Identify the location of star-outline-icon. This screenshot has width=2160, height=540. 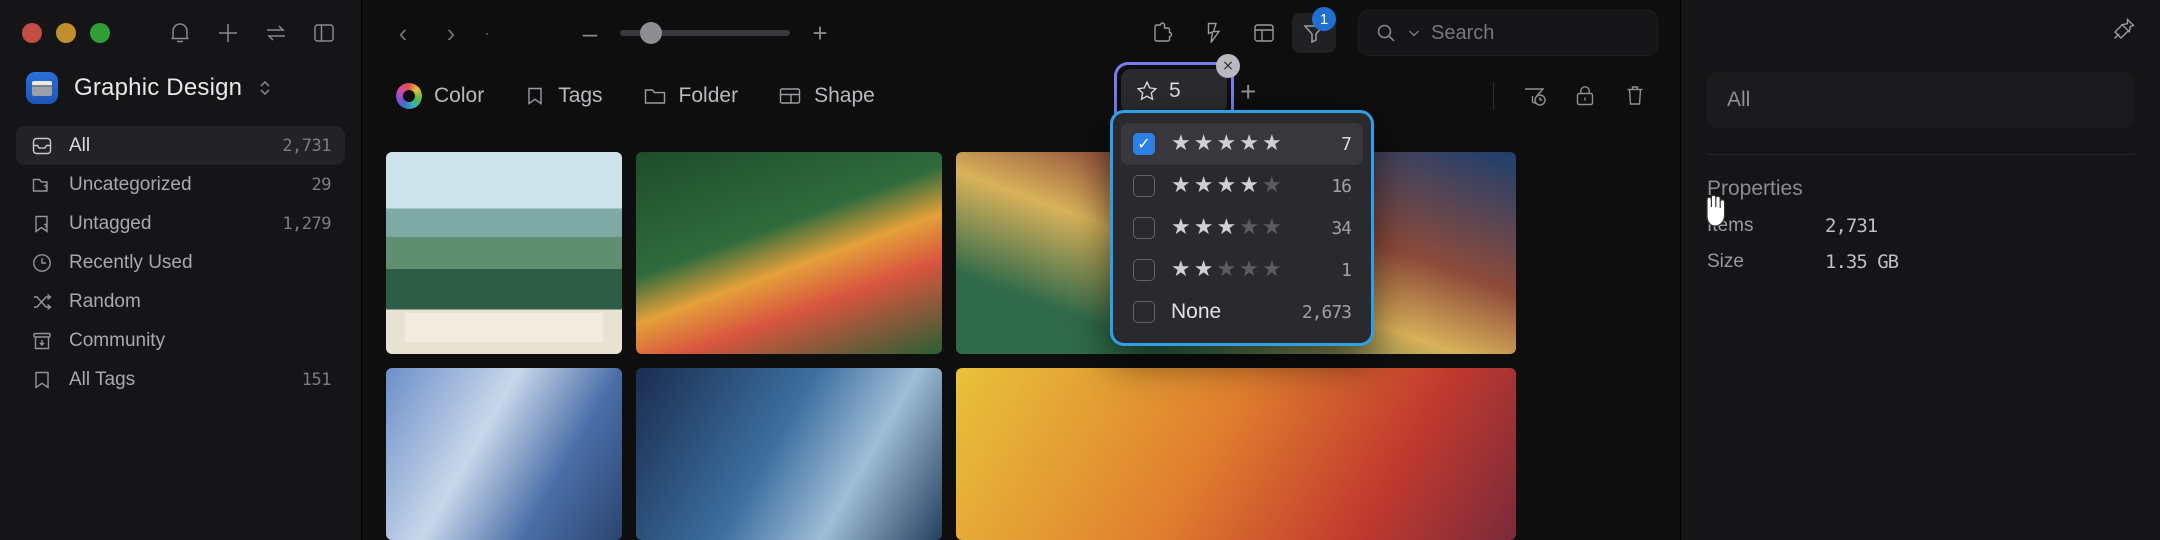
(1147, 91).